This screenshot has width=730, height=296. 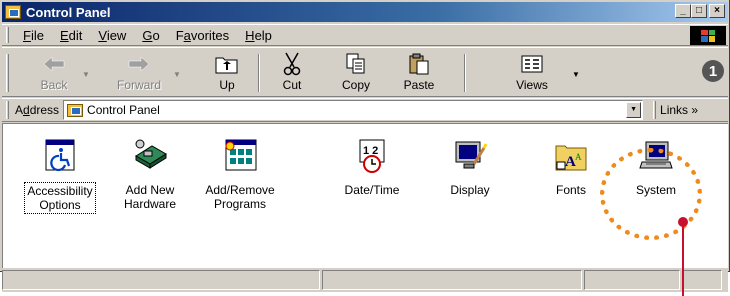 I want to click on resize-grip, so click(x=702, y=280).